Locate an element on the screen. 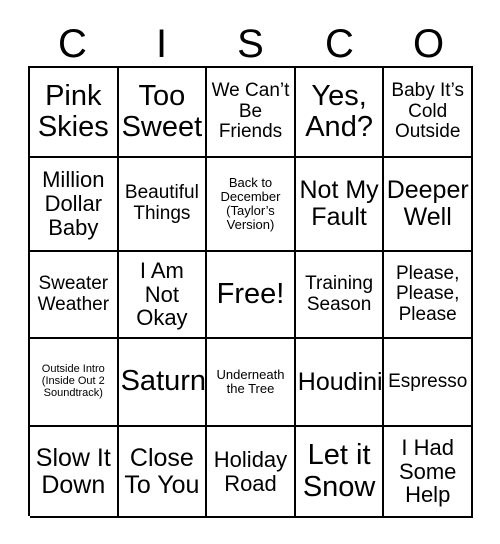  bingo-cell-r2-c1: I Am Not Okay is located at coordinates (163, 295).